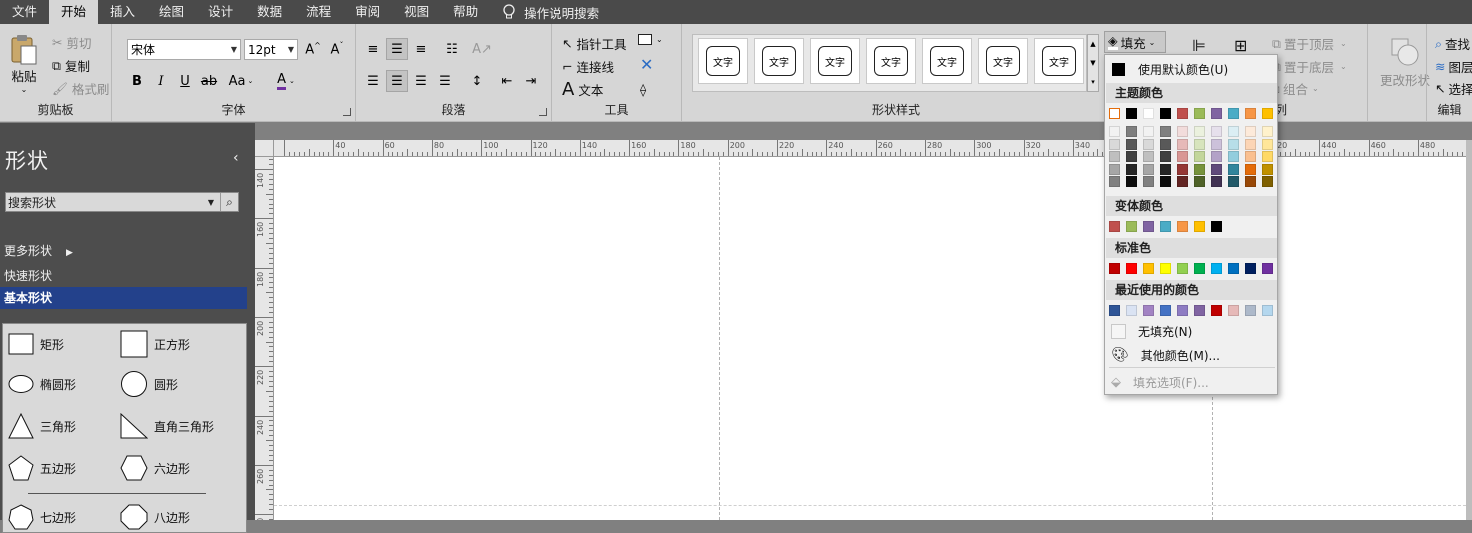  I want to click on more-shapes-item: 更多形状 ▶, so click(38, 250).